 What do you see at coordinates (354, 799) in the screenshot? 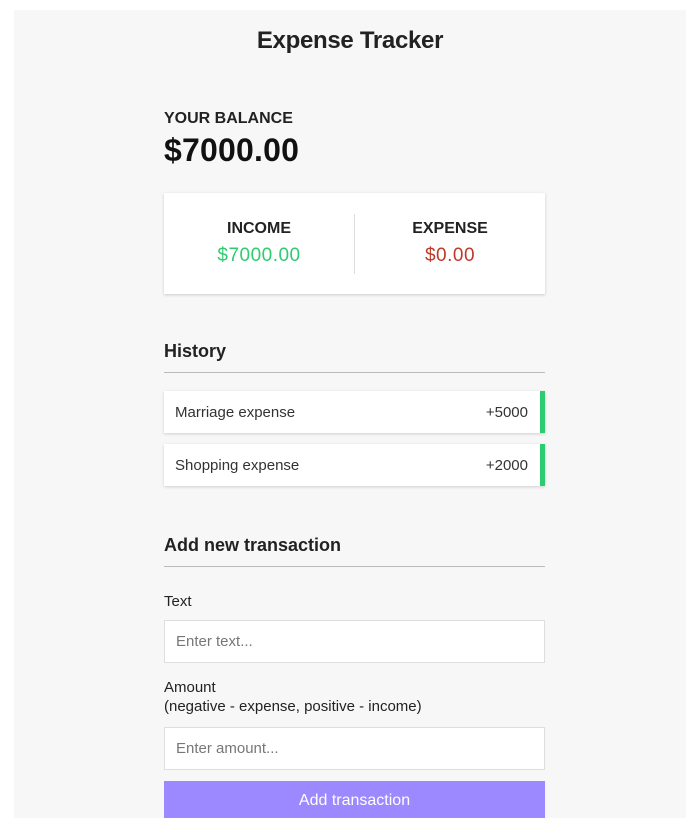
I see `add-transaction-button: Add transaction` at bounding box center [354, 799].